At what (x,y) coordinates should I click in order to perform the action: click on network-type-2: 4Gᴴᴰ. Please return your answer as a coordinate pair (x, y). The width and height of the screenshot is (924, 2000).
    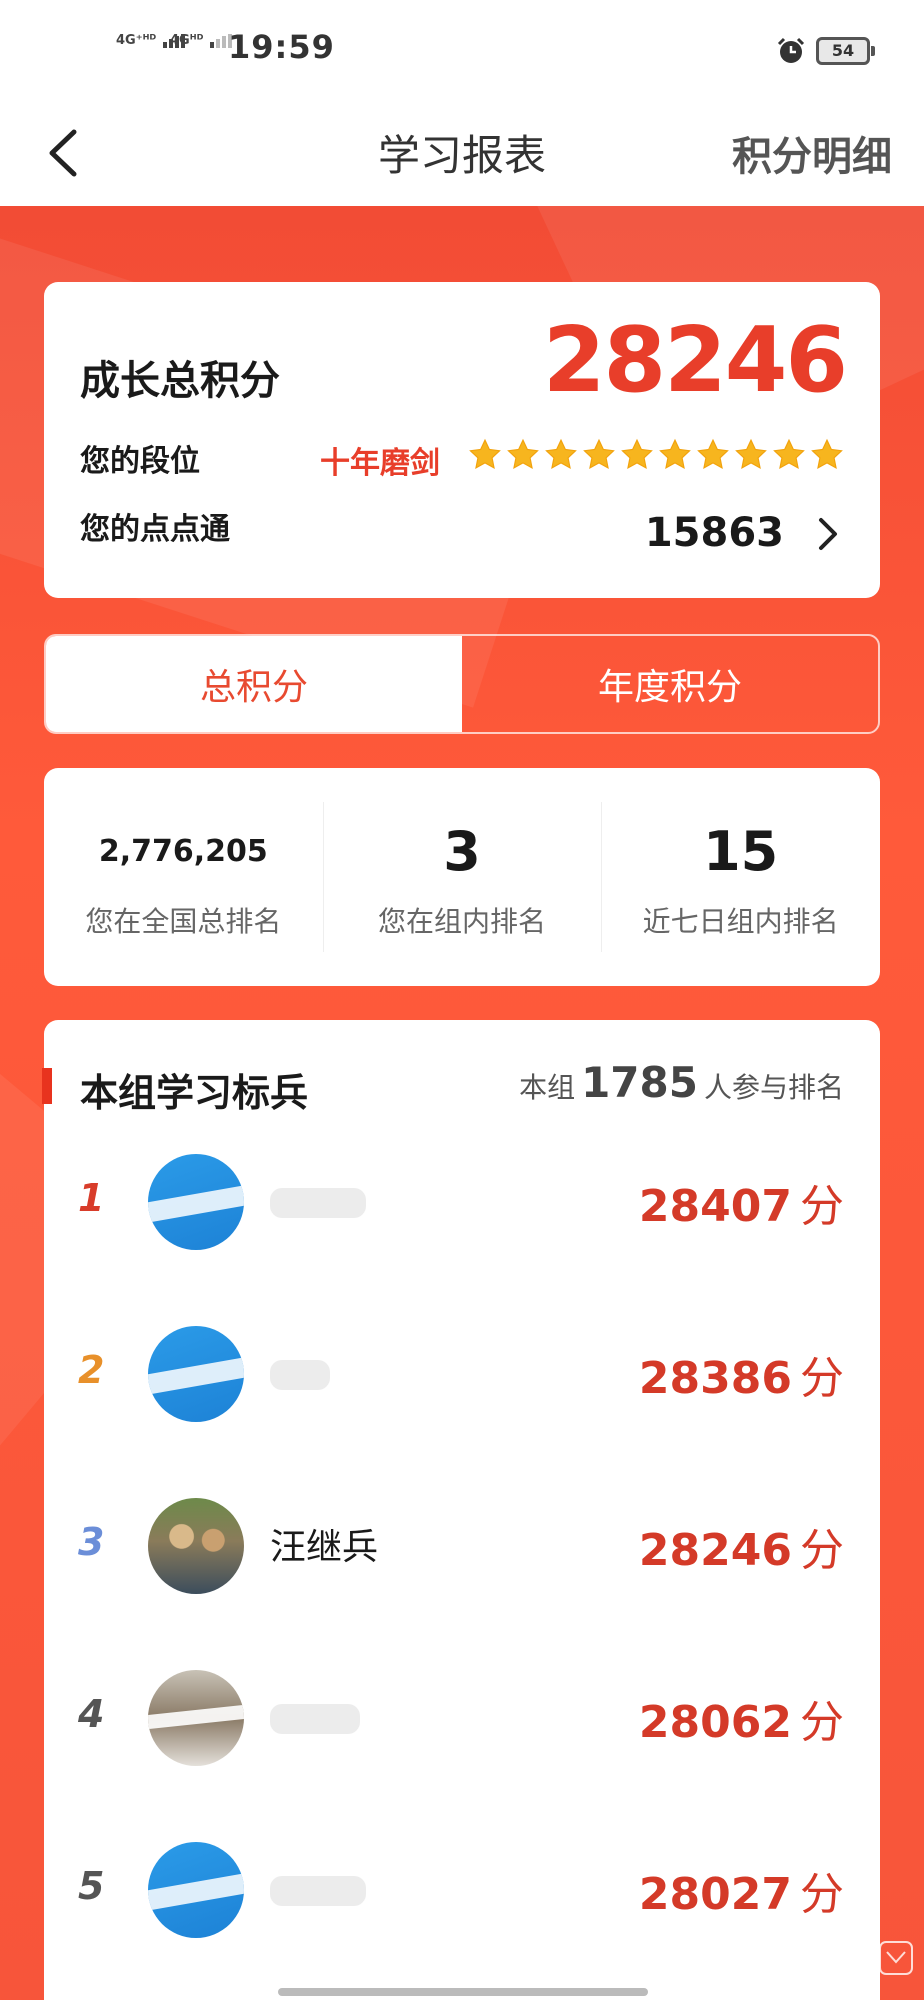
    Looking at the image, I should click on (187, 40).